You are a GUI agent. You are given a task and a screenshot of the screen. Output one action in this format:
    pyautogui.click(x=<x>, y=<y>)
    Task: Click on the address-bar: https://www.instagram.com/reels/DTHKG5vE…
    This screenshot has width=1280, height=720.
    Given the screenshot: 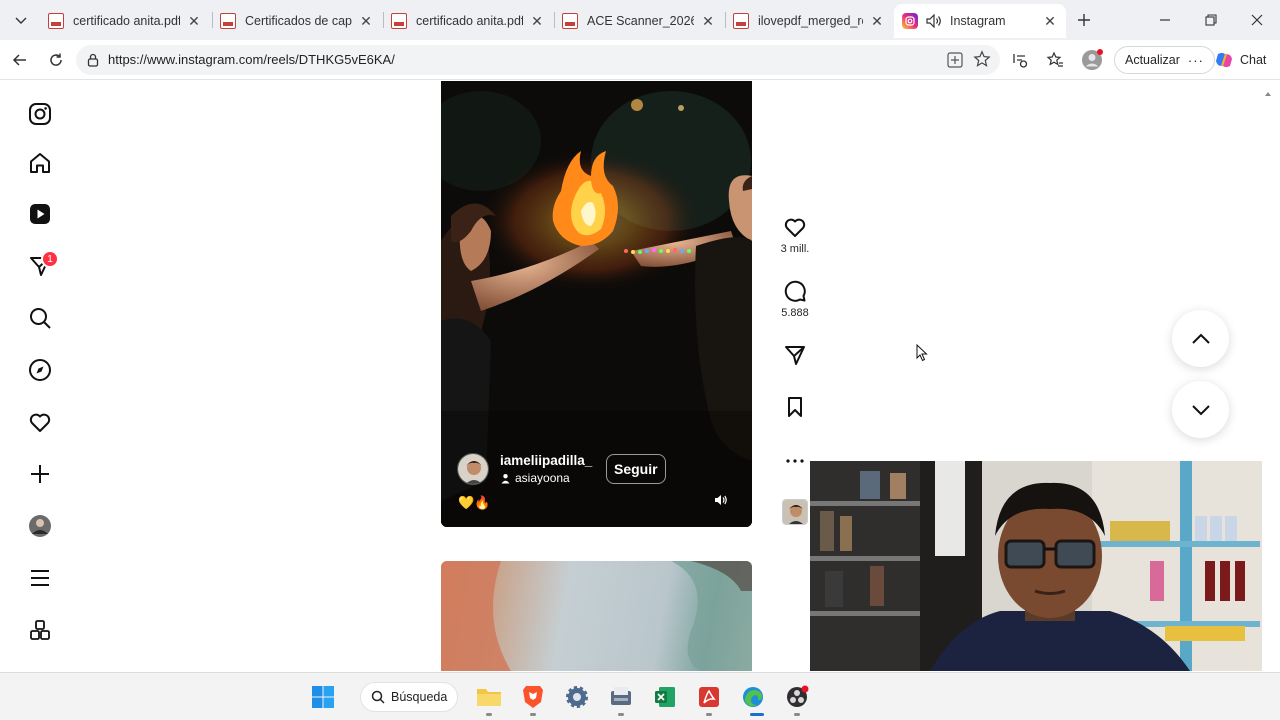 What is the action you would take?
    pyautogui.click(x=538, y=60)
    